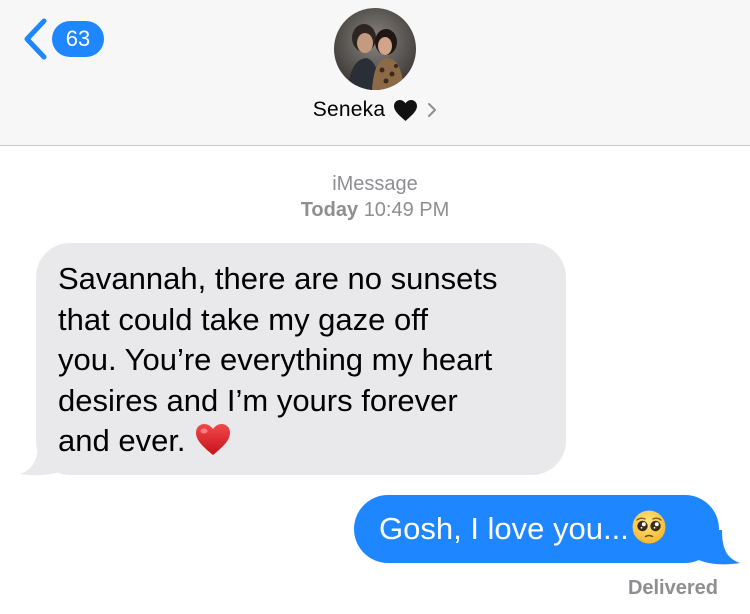 The height and width of the screenshot is (614, 750). Describe the element at coordinates (35, 39) in the screenshot. I see `chevron-left-icon` at that location.